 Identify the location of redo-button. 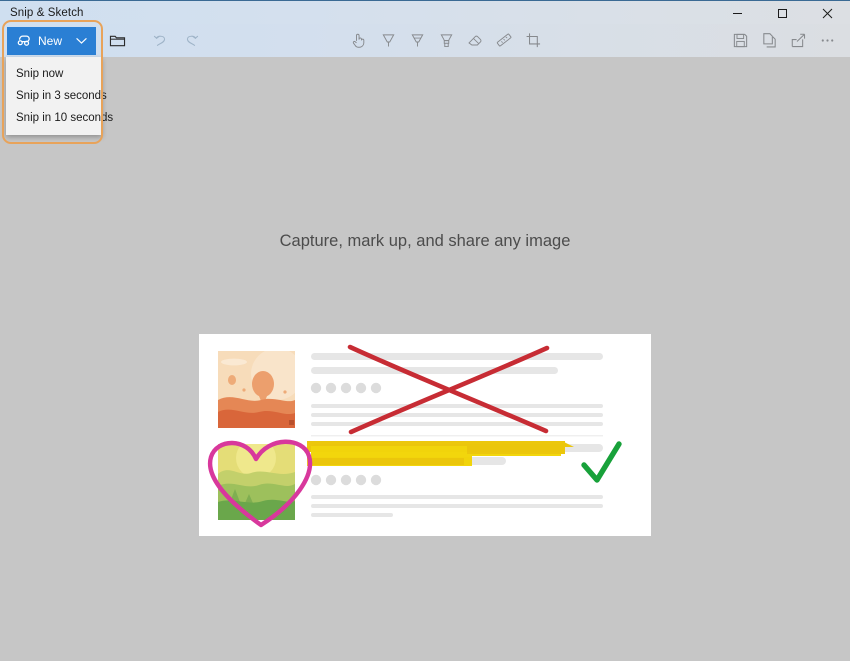
(191, 41).